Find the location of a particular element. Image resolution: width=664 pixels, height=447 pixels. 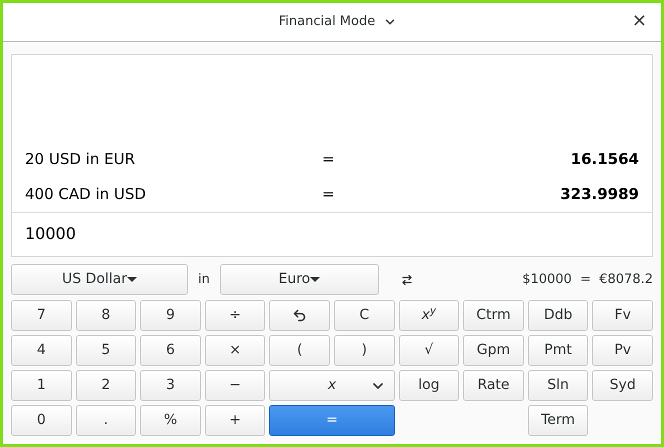

calculator-key: 1 is located at coordinates (41, 385).